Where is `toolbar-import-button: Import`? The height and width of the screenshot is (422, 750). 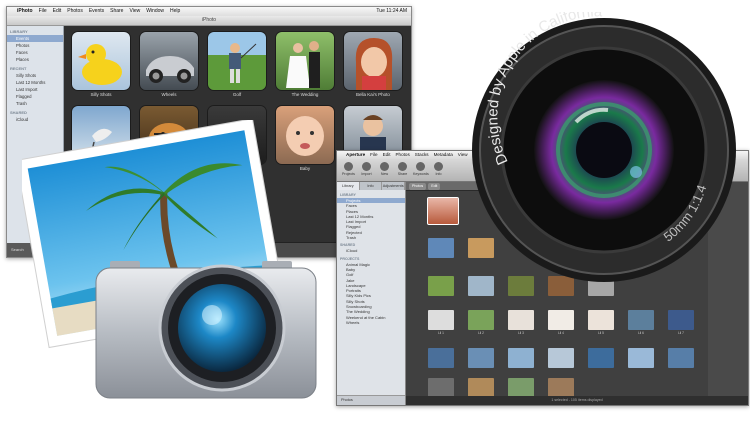
toolbar-import-button: Import is located at coordinates (366, 169).